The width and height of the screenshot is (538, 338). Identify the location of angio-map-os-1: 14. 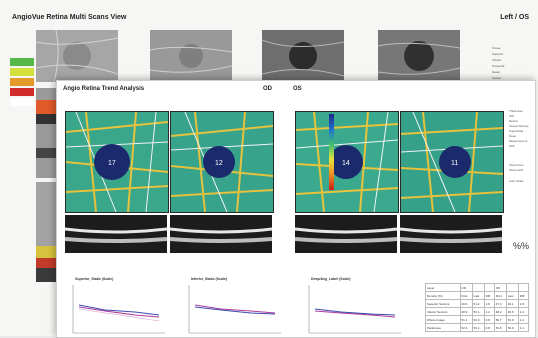
(347, 162).